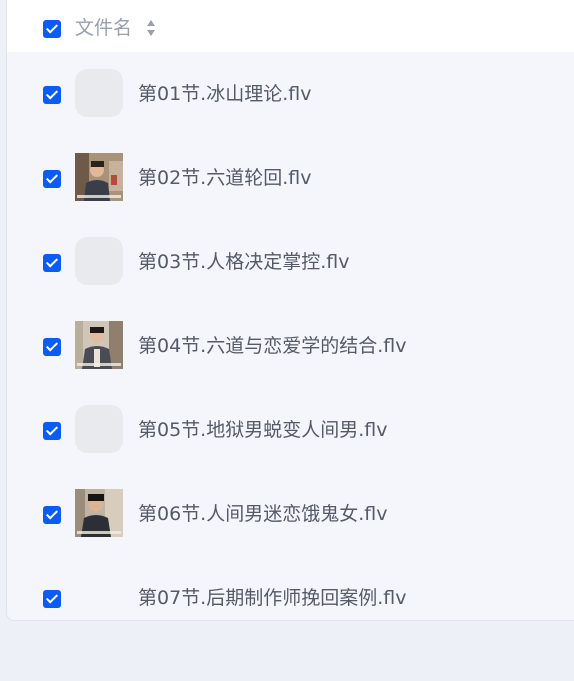  I want to click on file-list-header: 文件名, so click(290, 26).